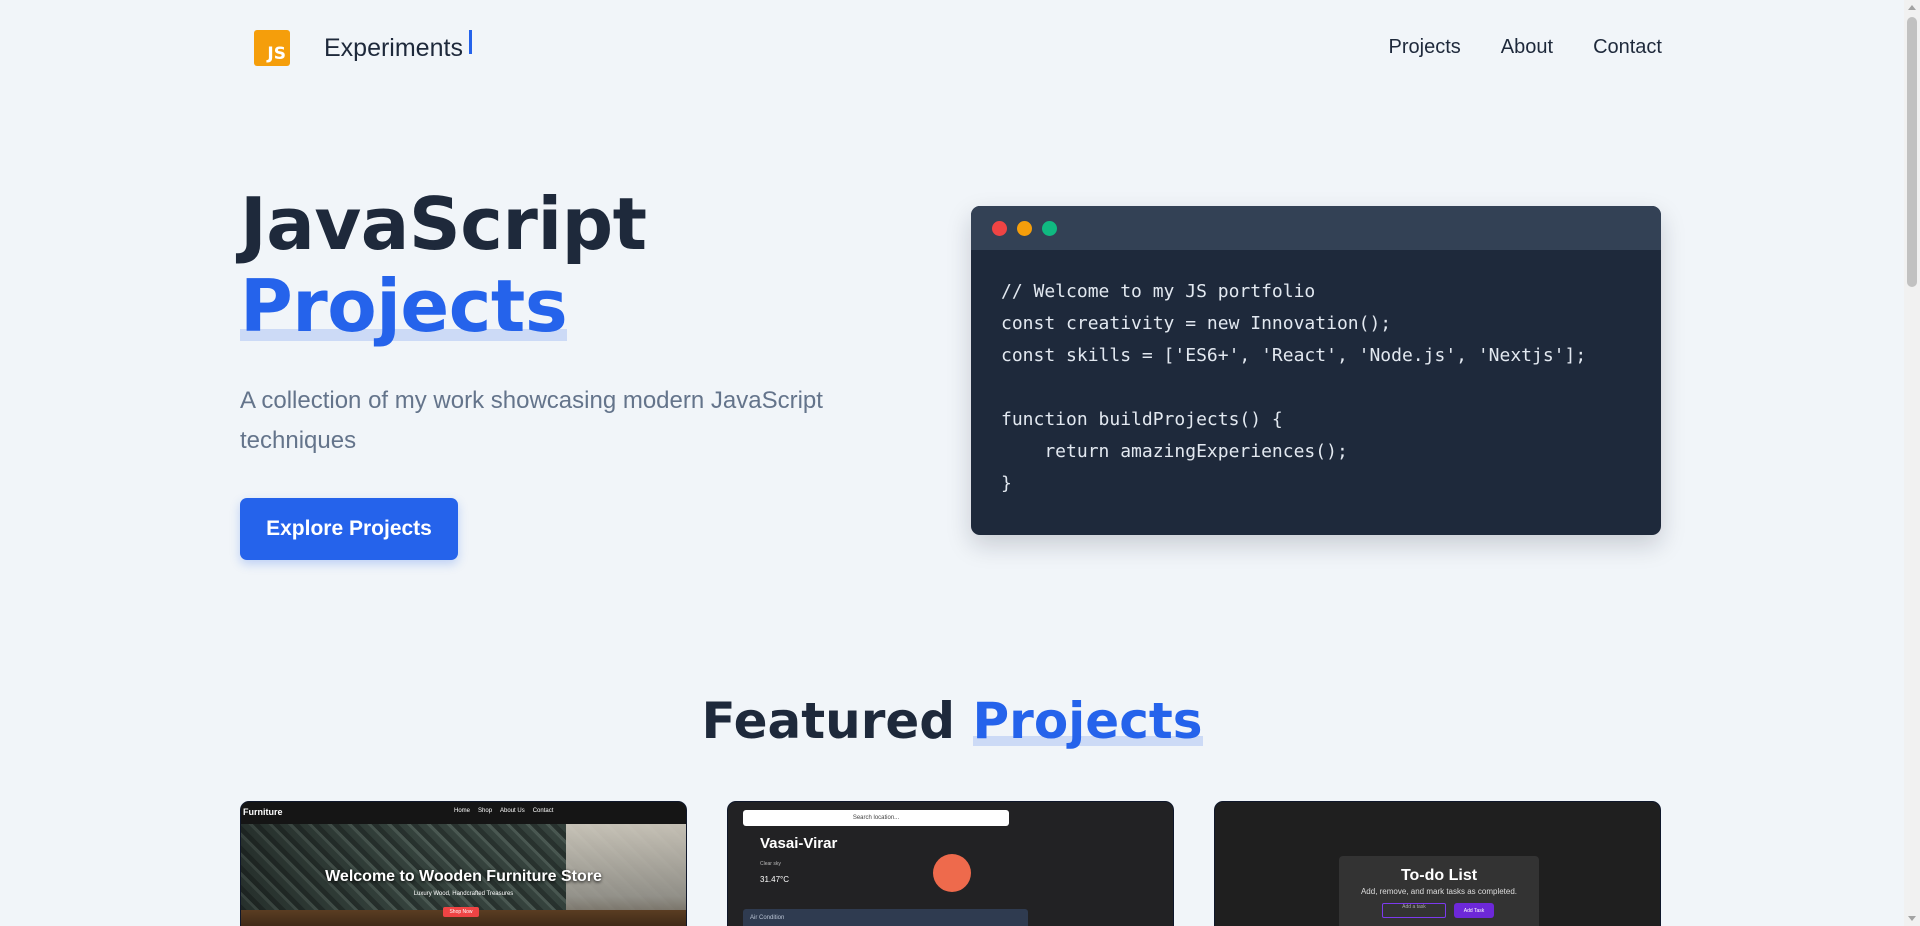 This screenshot has height=926, width=1920. What do you see at coordinates (404, 306) in the screenshot?
I see `hero-title-line2: Projects` at bounding box center [404, 306].